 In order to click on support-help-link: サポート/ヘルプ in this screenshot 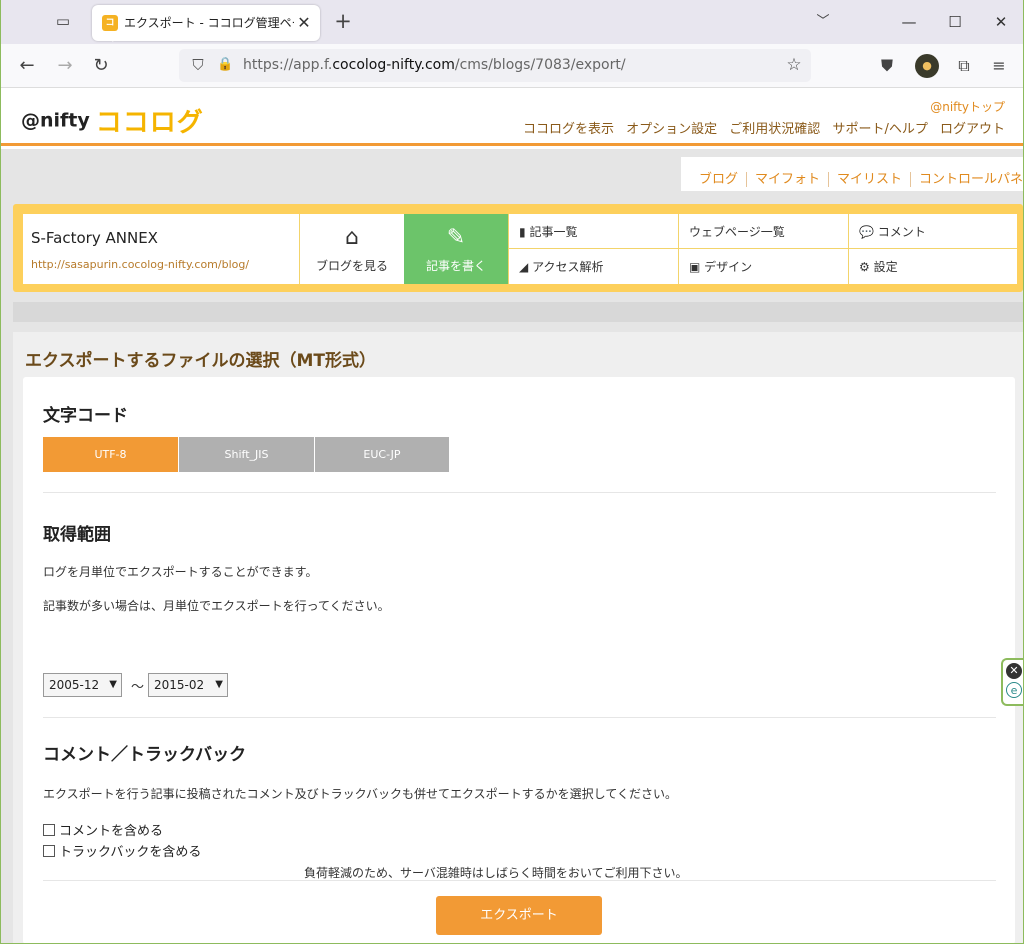, I will do `click(879, 129)`.